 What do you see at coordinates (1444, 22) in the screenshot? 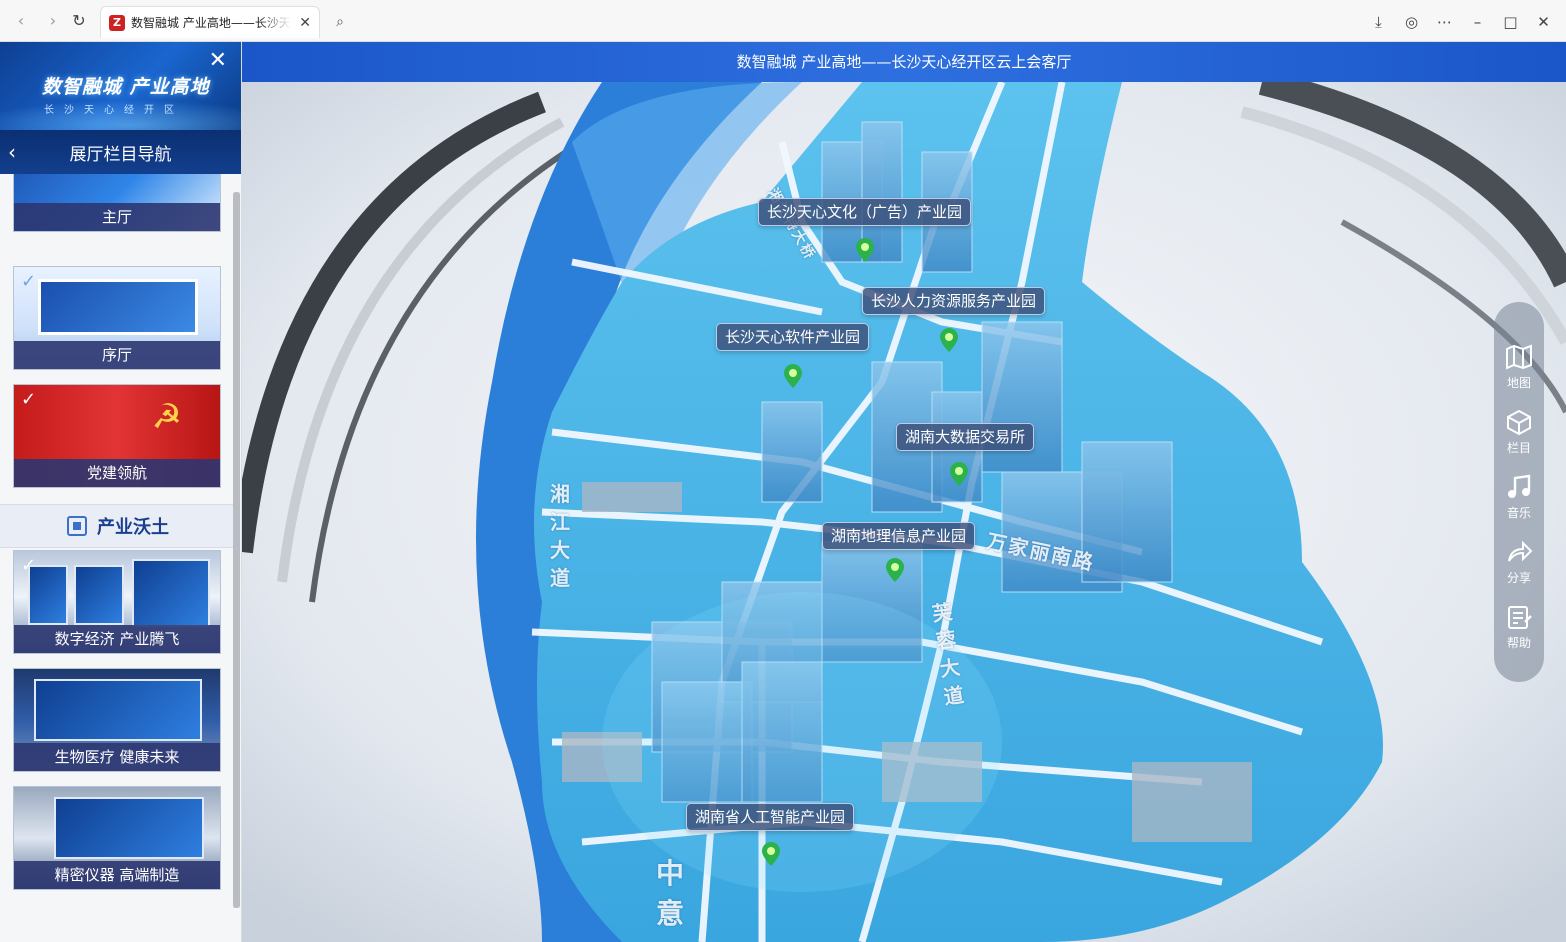
I see `more-icon: ⋯` at bounding box center [1444, 22].